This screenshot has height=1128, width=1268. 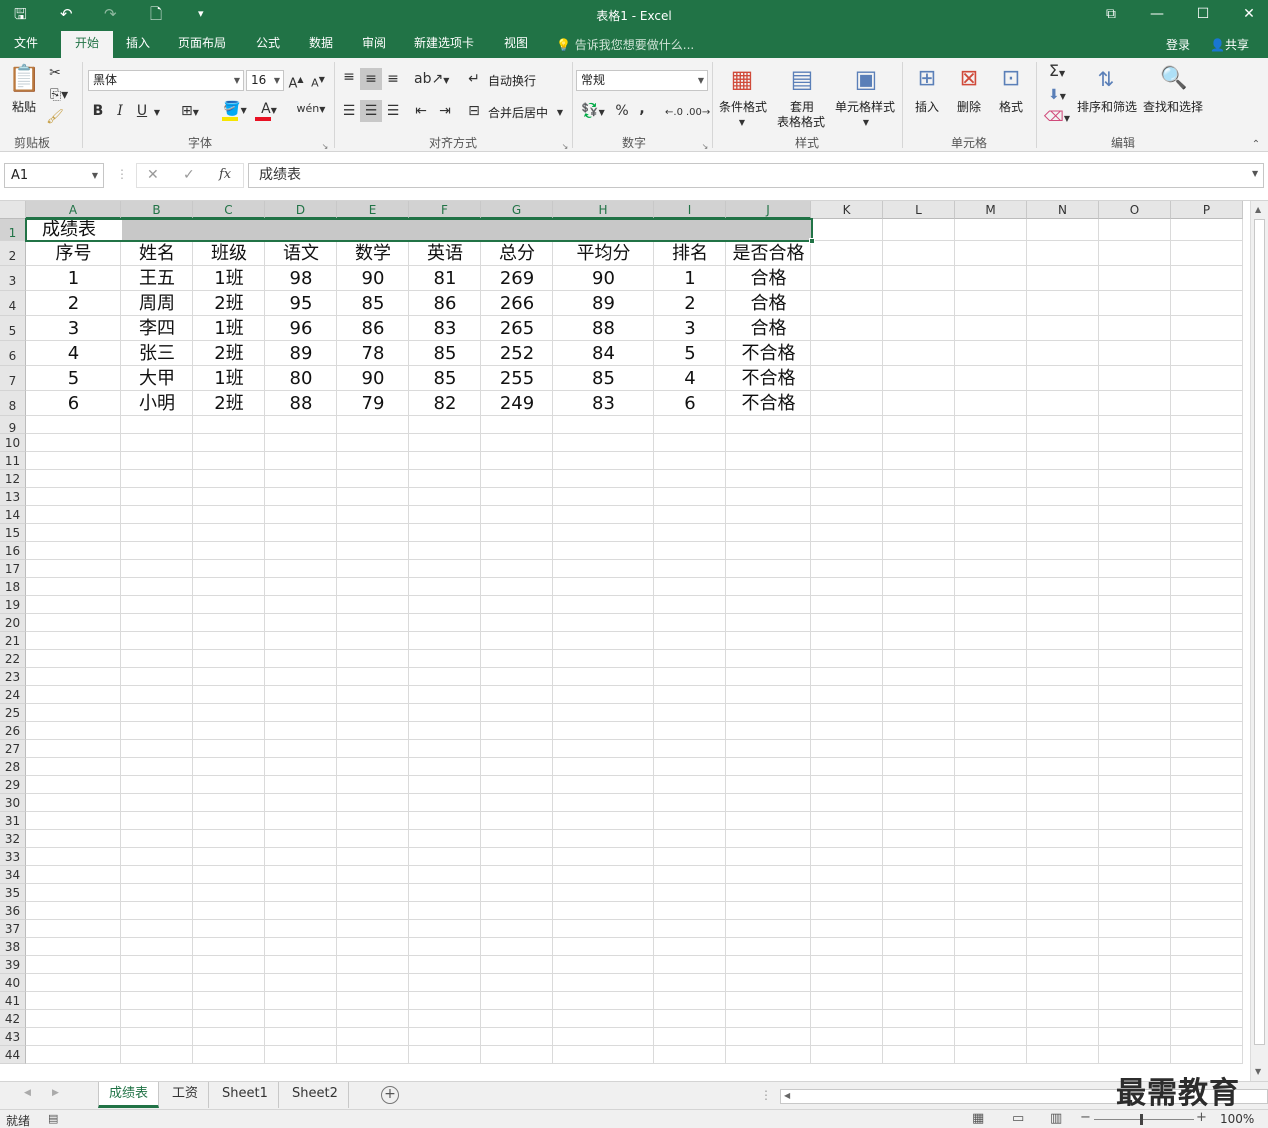 I want to click on data-cell: 88, so click(x=603, y=328).